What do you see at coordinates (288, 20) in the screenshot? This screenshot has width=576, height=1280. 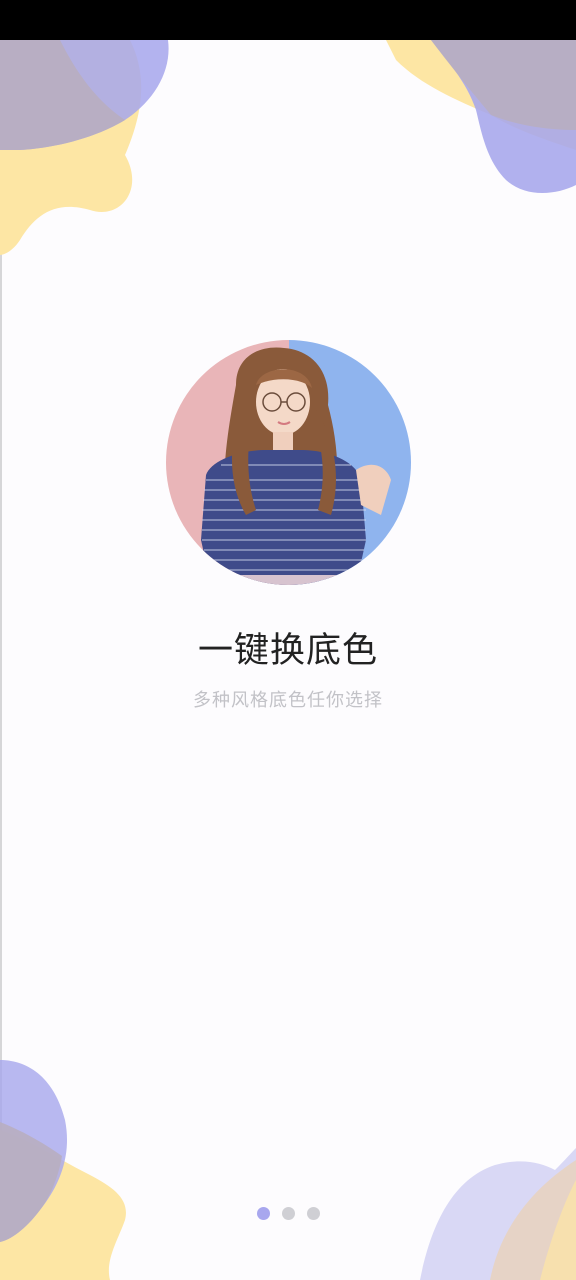 I see `status-bar` at bounding box center [288, 20].